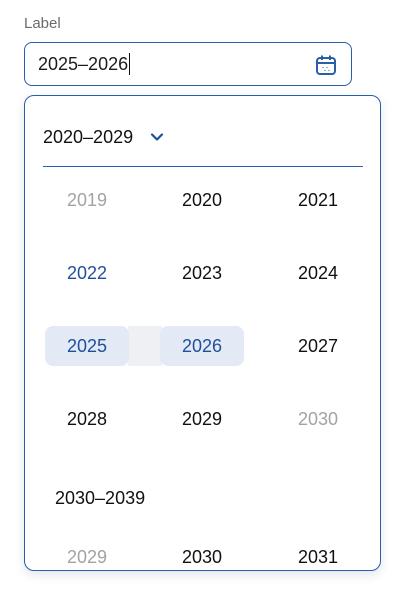 This screenshot has width=407, height=602. Describe the element at coordinates (203, 166) in the screenshot. I see `header-divider` at that location.